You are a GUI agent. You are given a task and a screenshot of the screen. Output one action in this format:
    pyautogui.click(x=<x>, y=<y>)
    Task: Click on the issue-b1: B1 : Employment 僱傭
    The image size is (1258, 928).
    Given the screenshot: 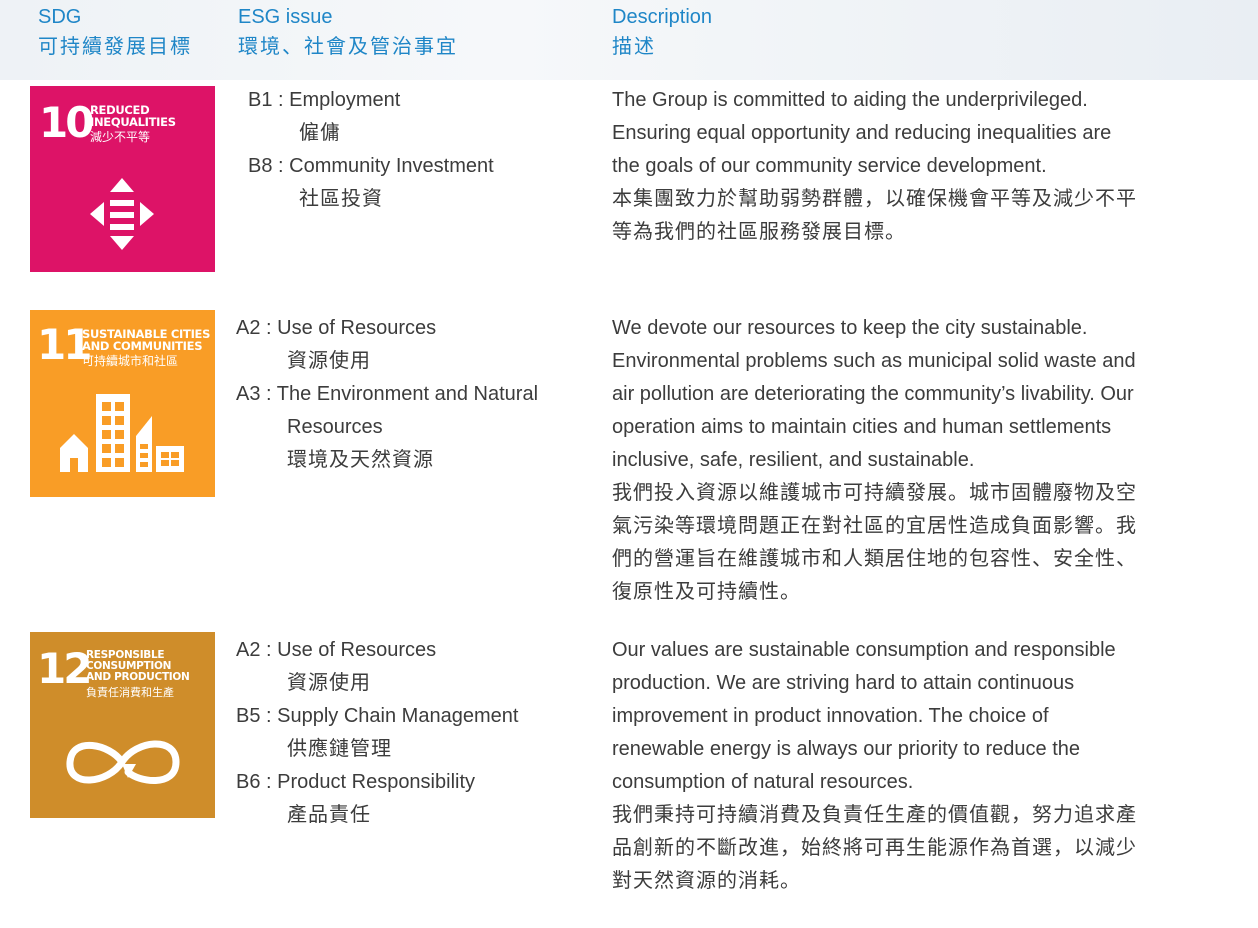 What is the action you would take?
    pyautogui.click(x=371, y=117)
    